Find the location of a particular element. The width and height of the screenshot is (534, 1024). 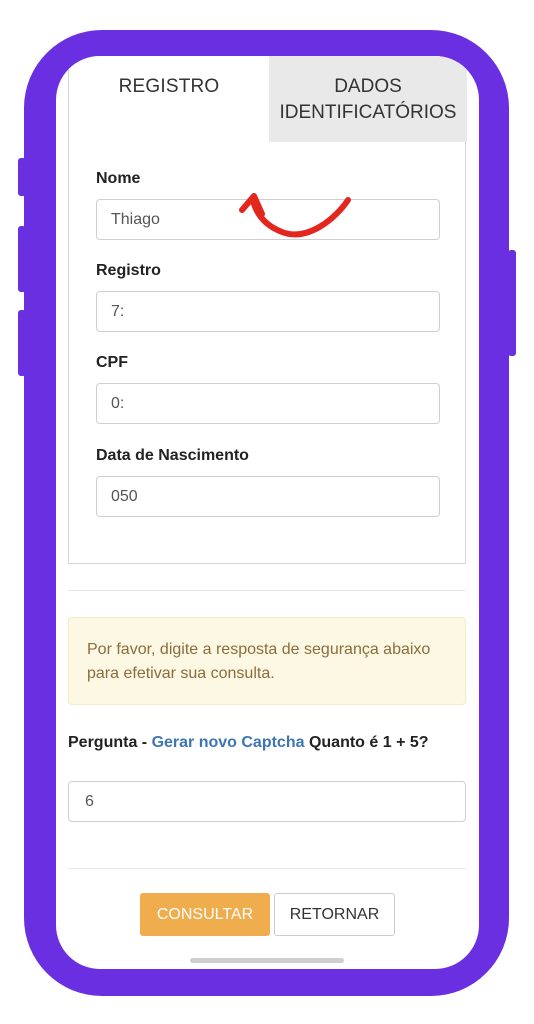

registro-input: 7: is located at coordinates (268, 311).